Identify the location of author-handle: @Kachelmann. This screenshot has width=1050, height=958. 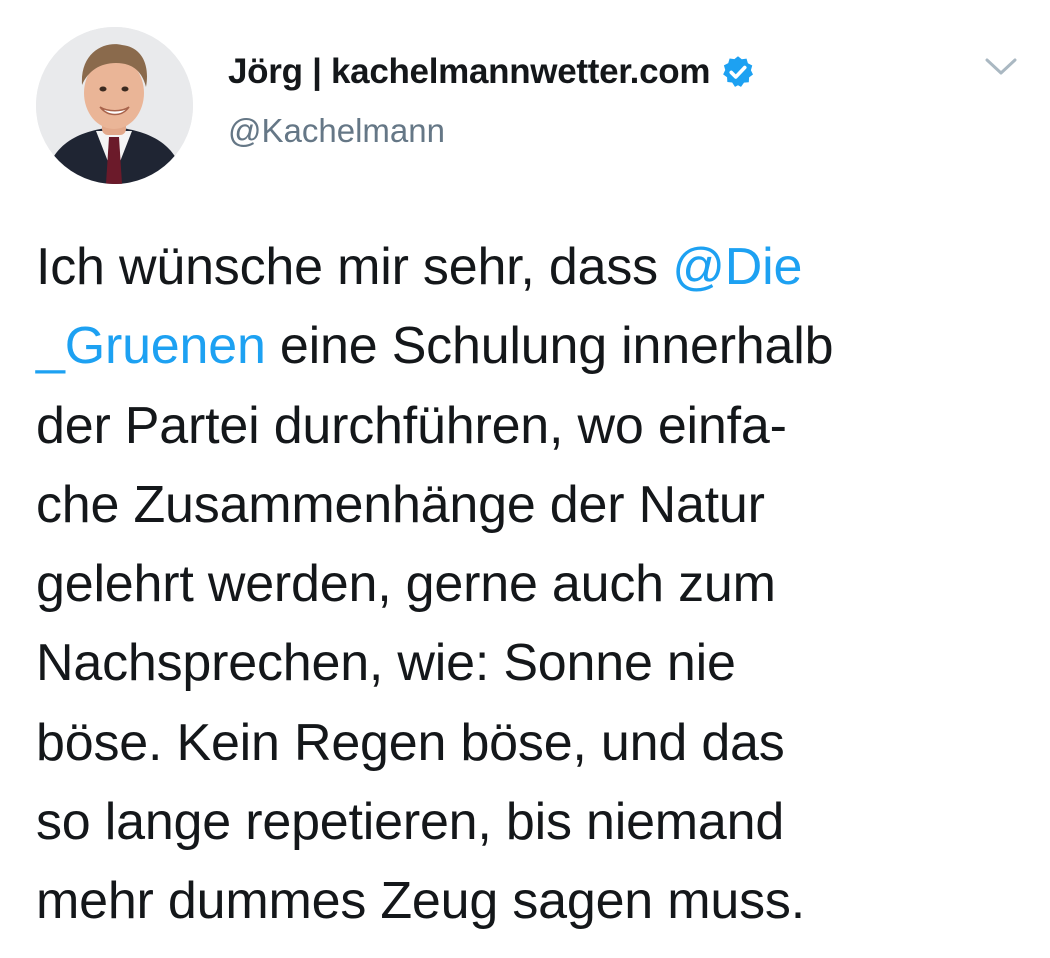
(336, 131).